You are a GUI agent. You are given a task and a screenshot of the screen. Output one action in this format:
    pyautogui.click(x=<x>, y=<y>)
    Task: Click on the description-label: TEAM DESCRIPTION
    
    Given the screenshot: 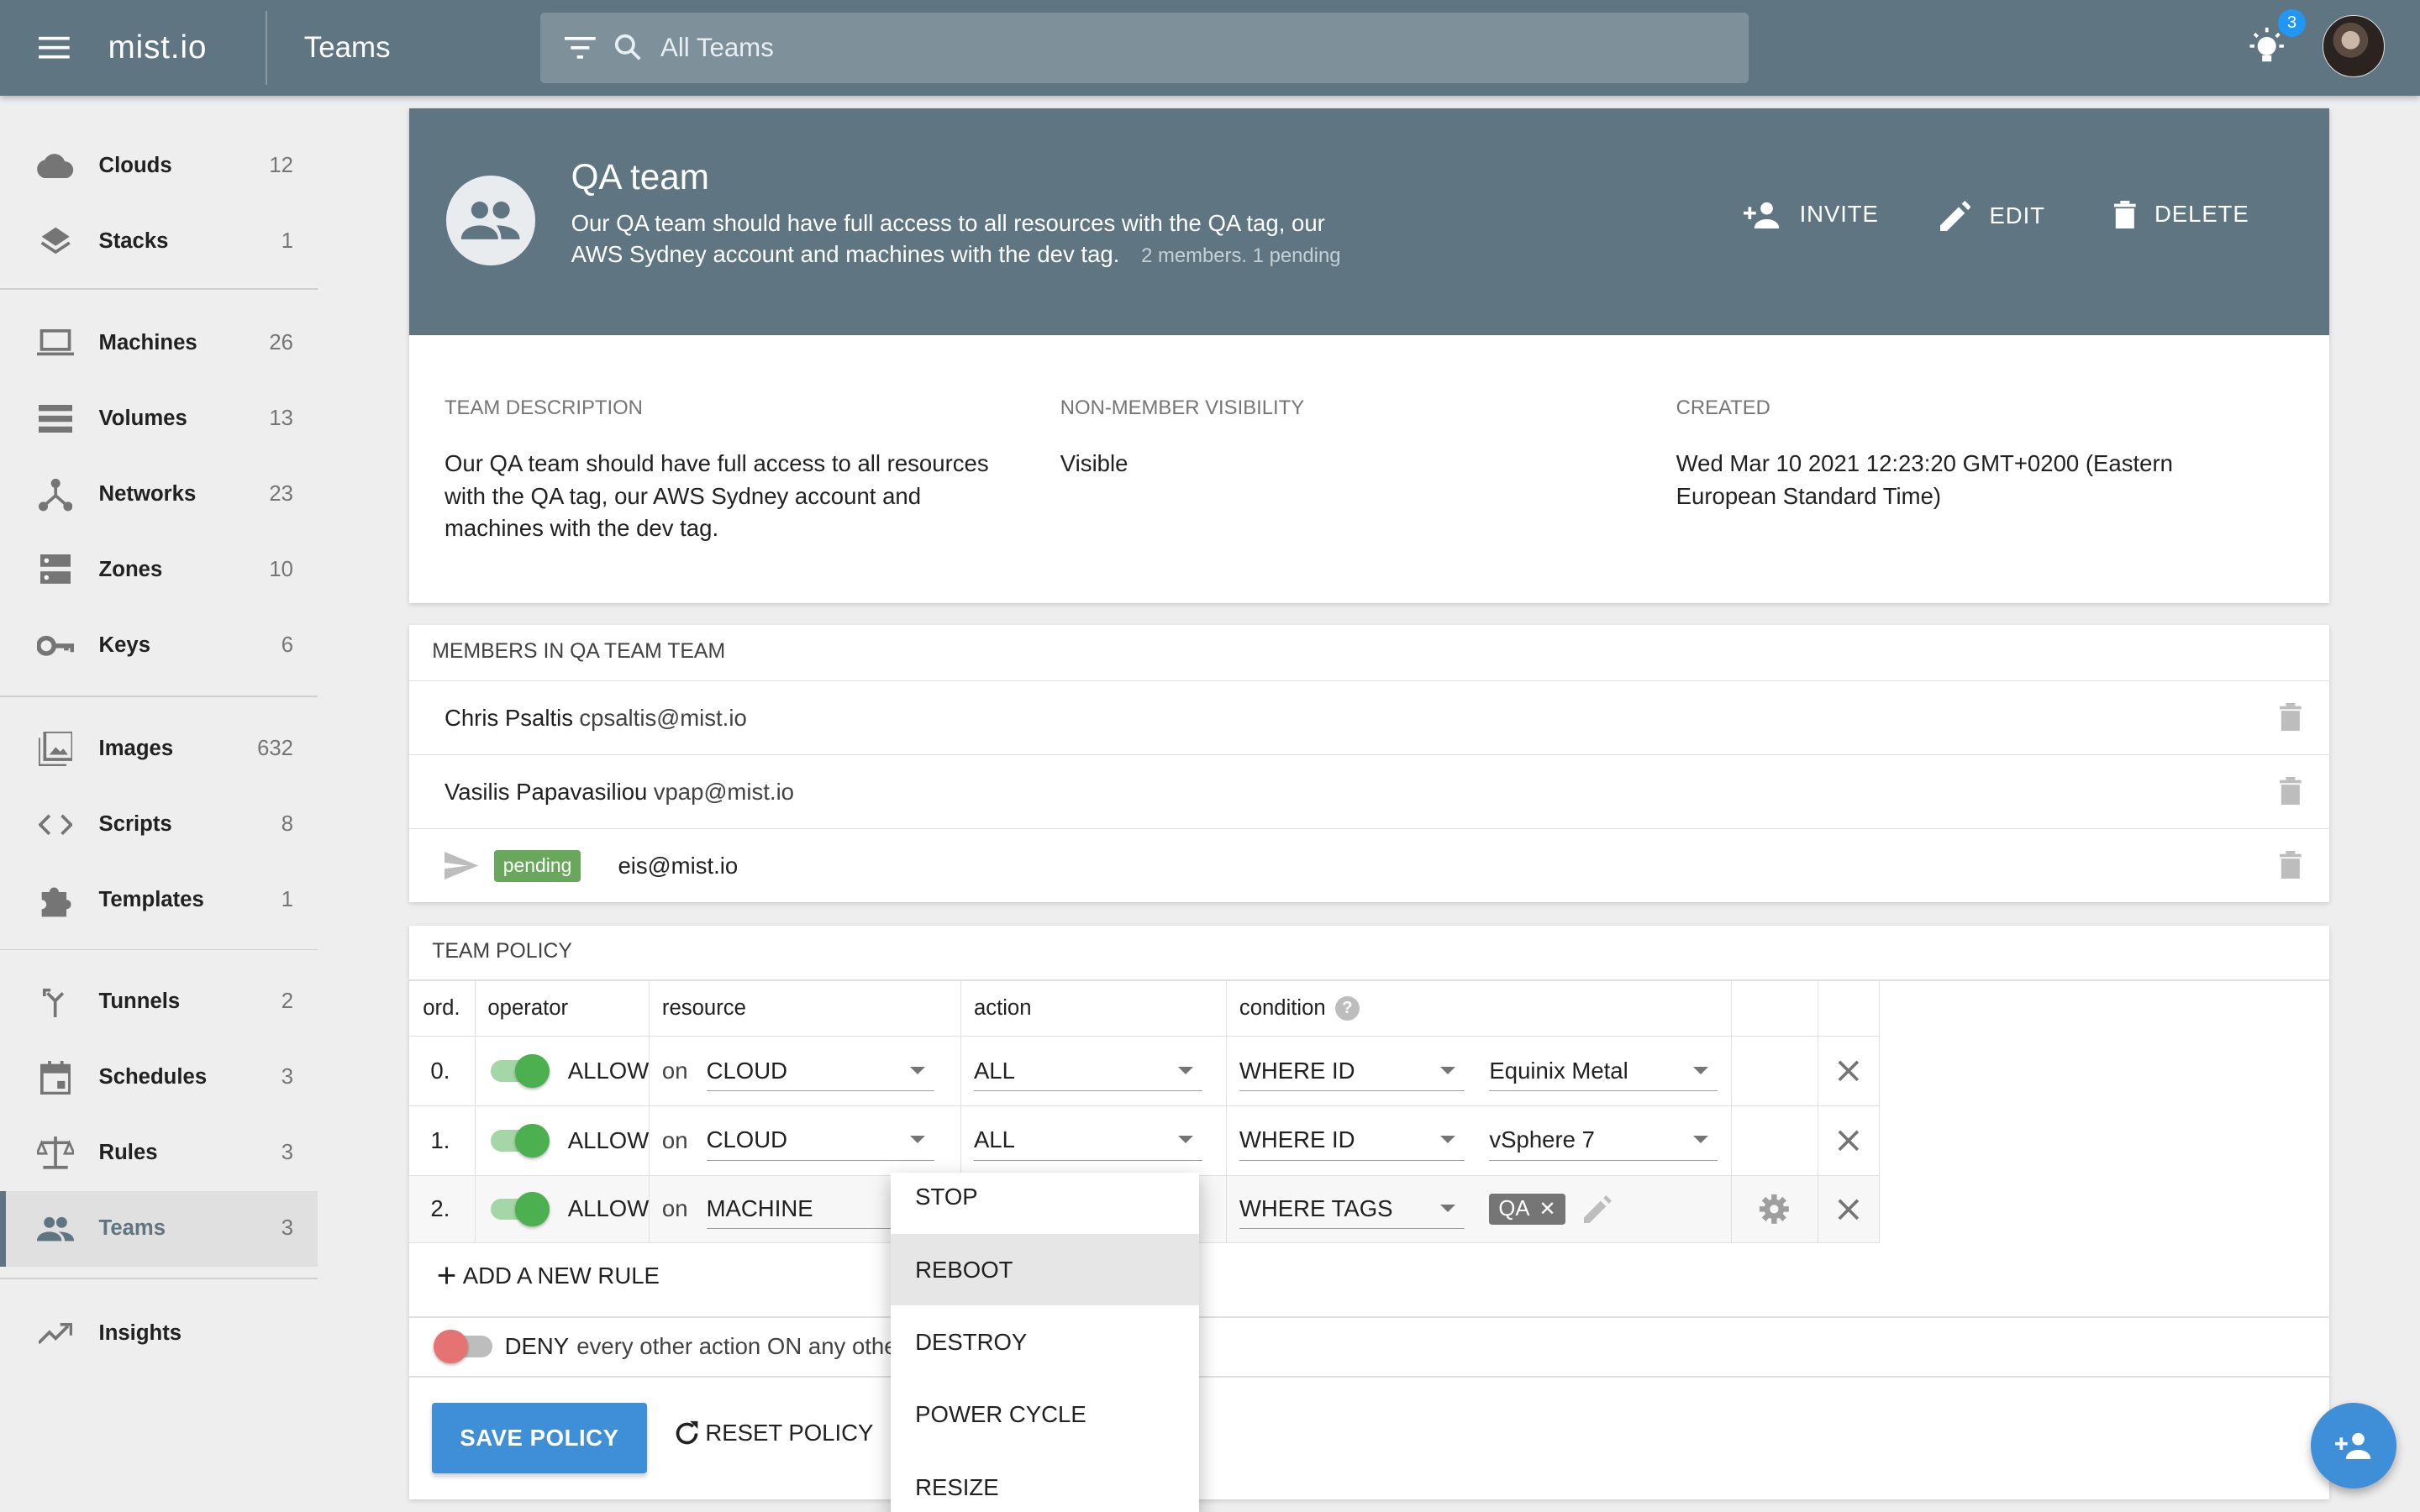 What is the action you would take?
    pyautogui.click(x=543, y=408)
    